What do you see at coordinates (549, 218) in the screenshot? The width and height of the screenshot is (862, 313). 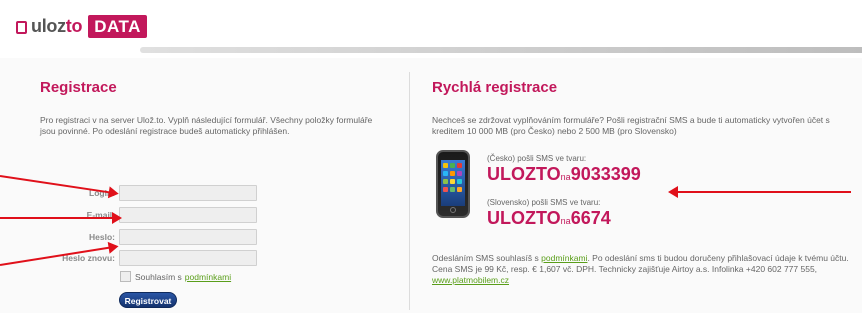 I see `sms-sk-code: ULOZTOna6674` at bounding box center [549, 218].